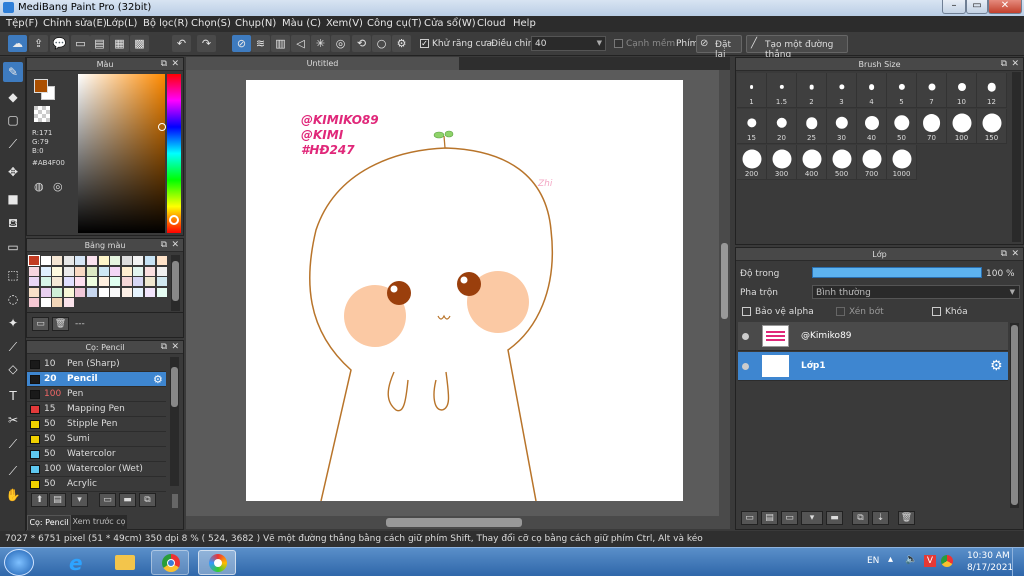  What do you see at coordinates (17, 43) in the screenshot?
I see `cloud-icon: ☁` at bounding box center [17, 43].